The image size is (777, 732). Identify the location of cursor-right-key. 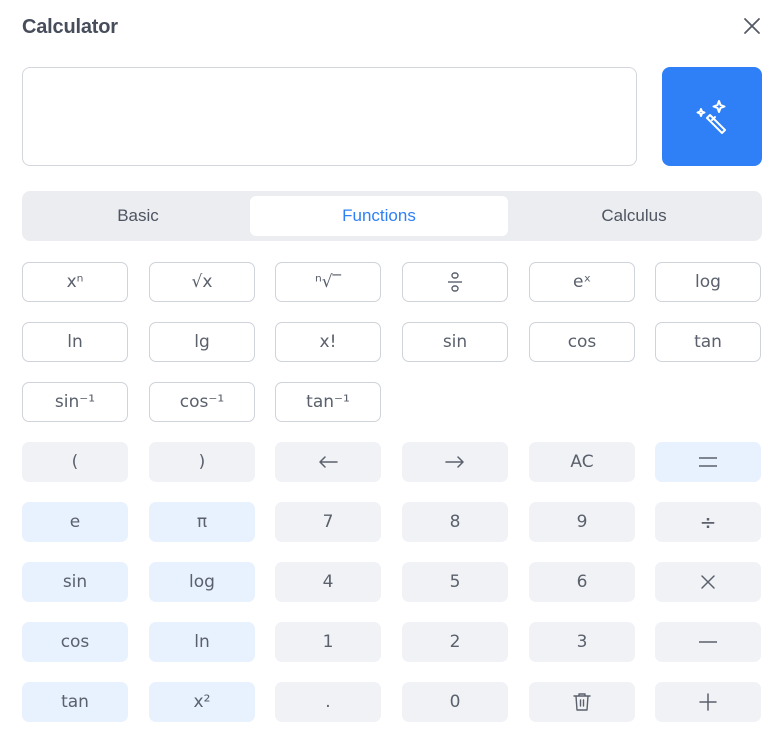
(455, 462).